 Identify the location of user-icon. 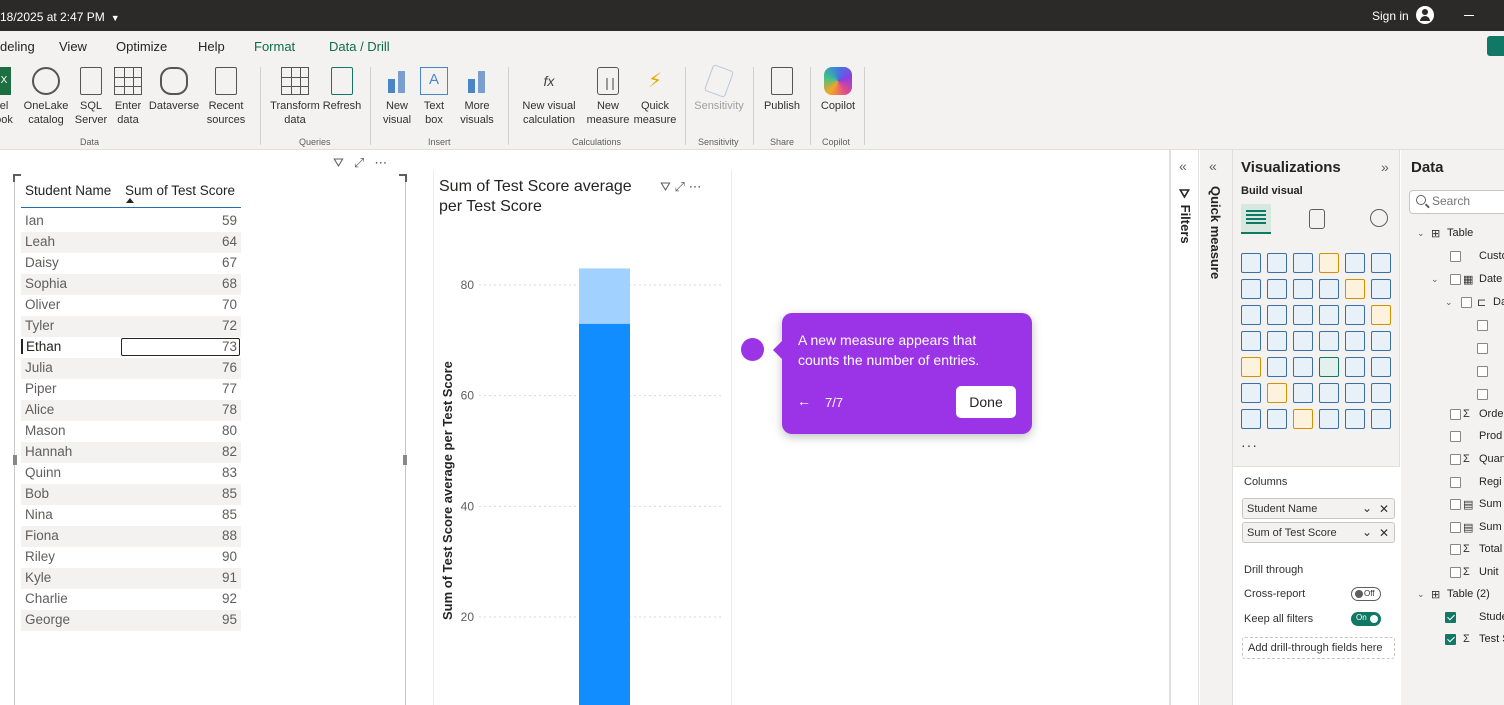
(1425, 15).